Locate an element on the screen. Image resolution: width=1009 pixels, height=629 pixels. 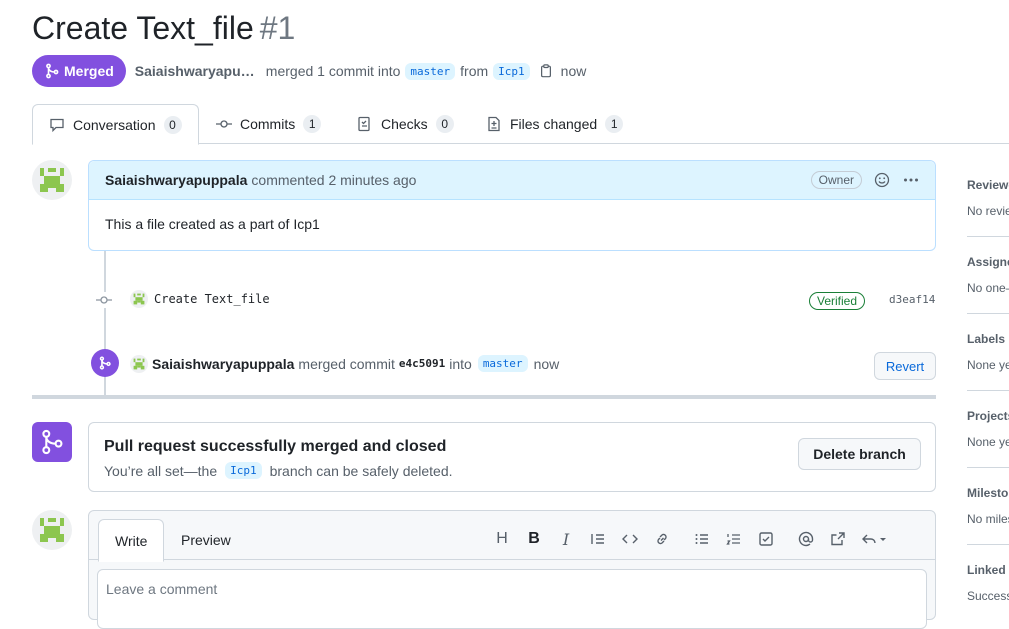
tab-files-changed-label: Files changed is located at coordinates (554, 124).